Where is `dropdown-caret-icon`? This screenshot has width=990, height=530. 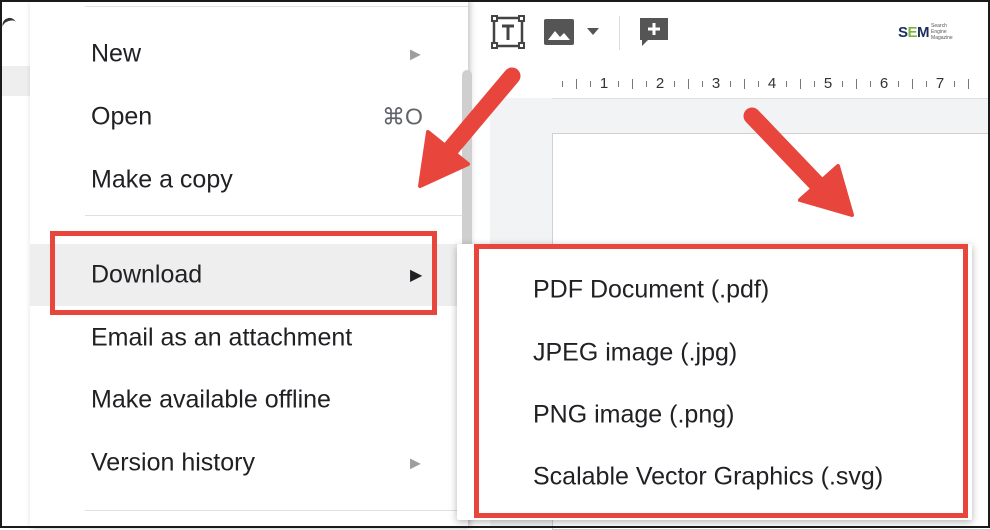 dropdown-caret-icon is located at coordinates (593, 32).